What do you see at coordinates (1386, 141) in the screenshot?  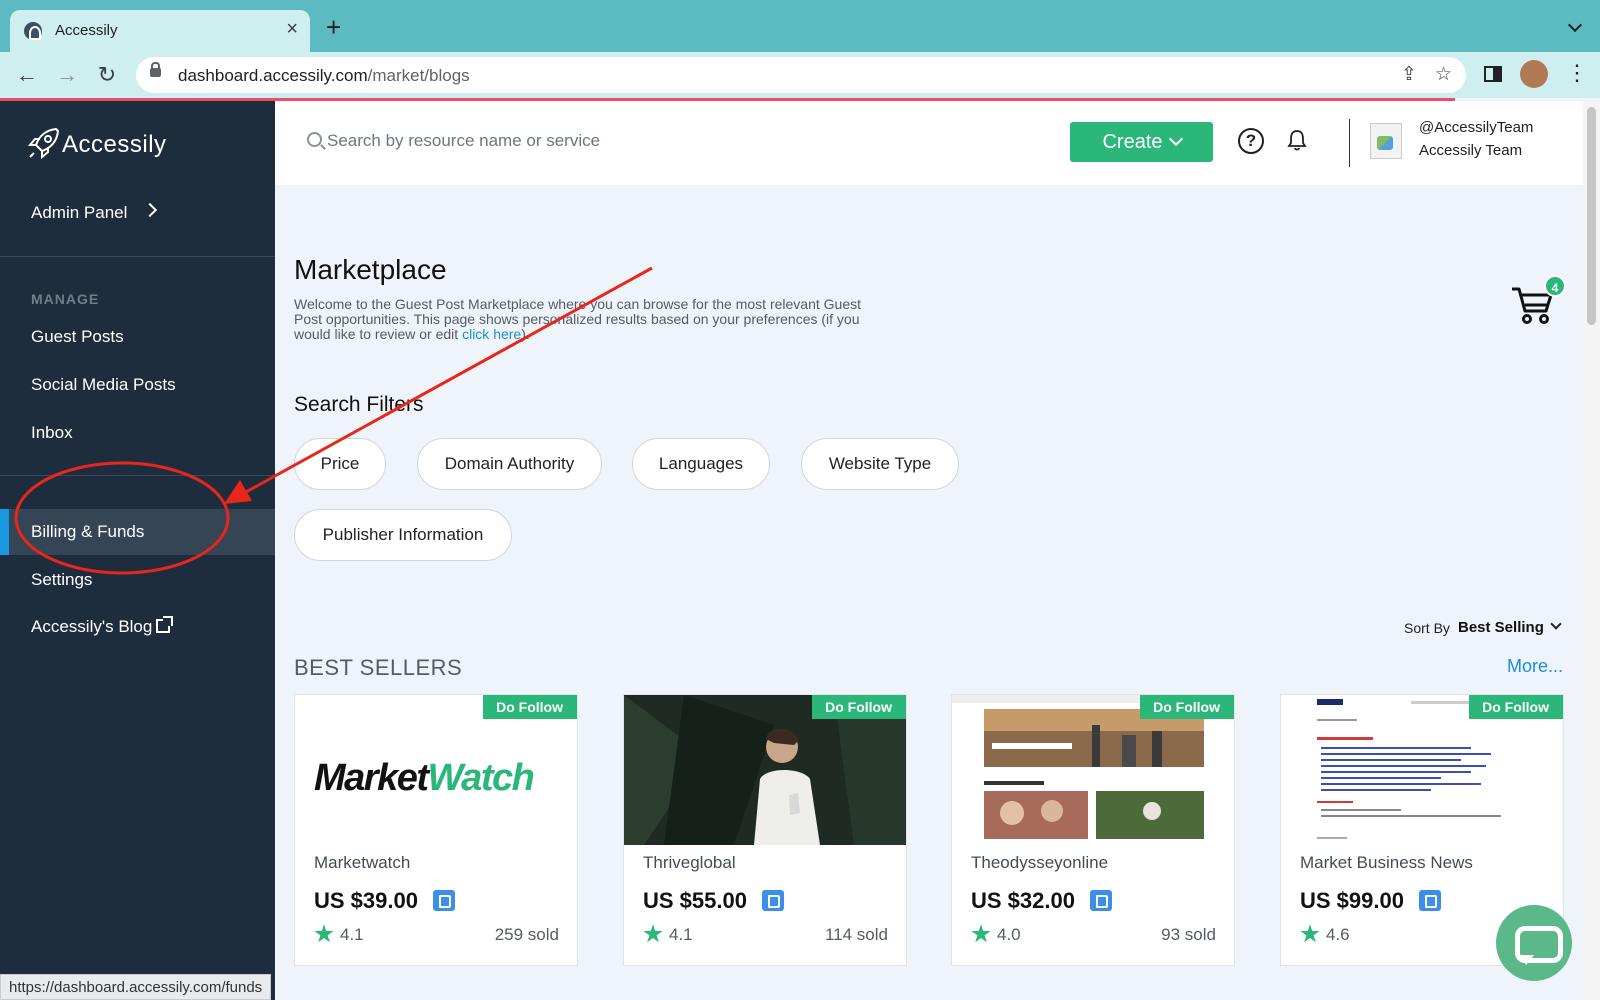 I see `user-avatar` at bounding box center [1386, 141].